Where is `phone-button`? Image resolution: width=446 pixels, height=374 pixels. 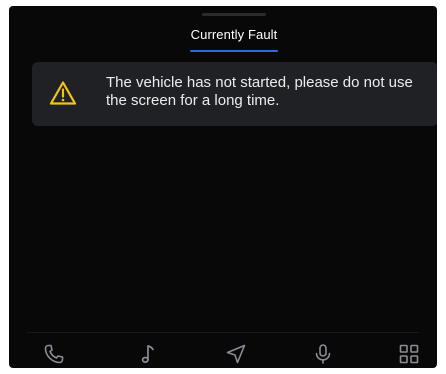 phone-button is located at coordinates (54, 354).